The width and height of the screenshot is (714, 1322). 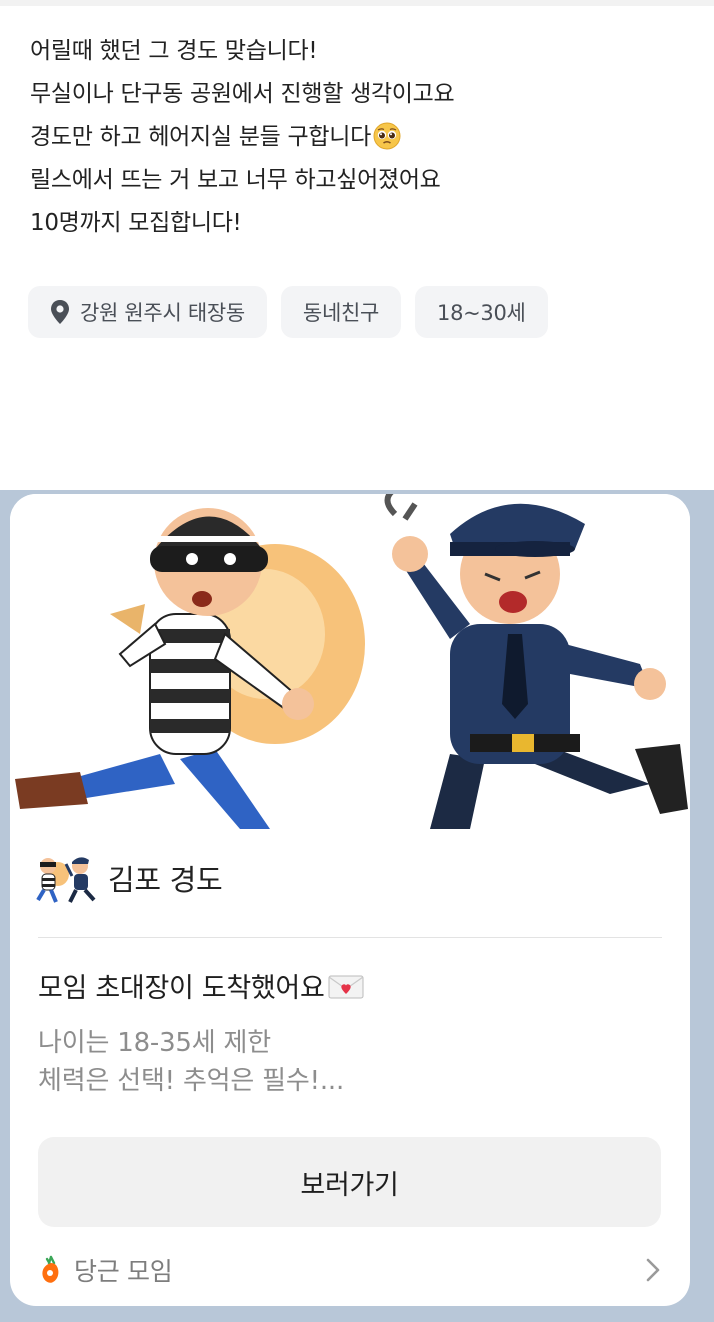 I want to click on age-chip-label: 18~30세, so click(x=481, y=313).